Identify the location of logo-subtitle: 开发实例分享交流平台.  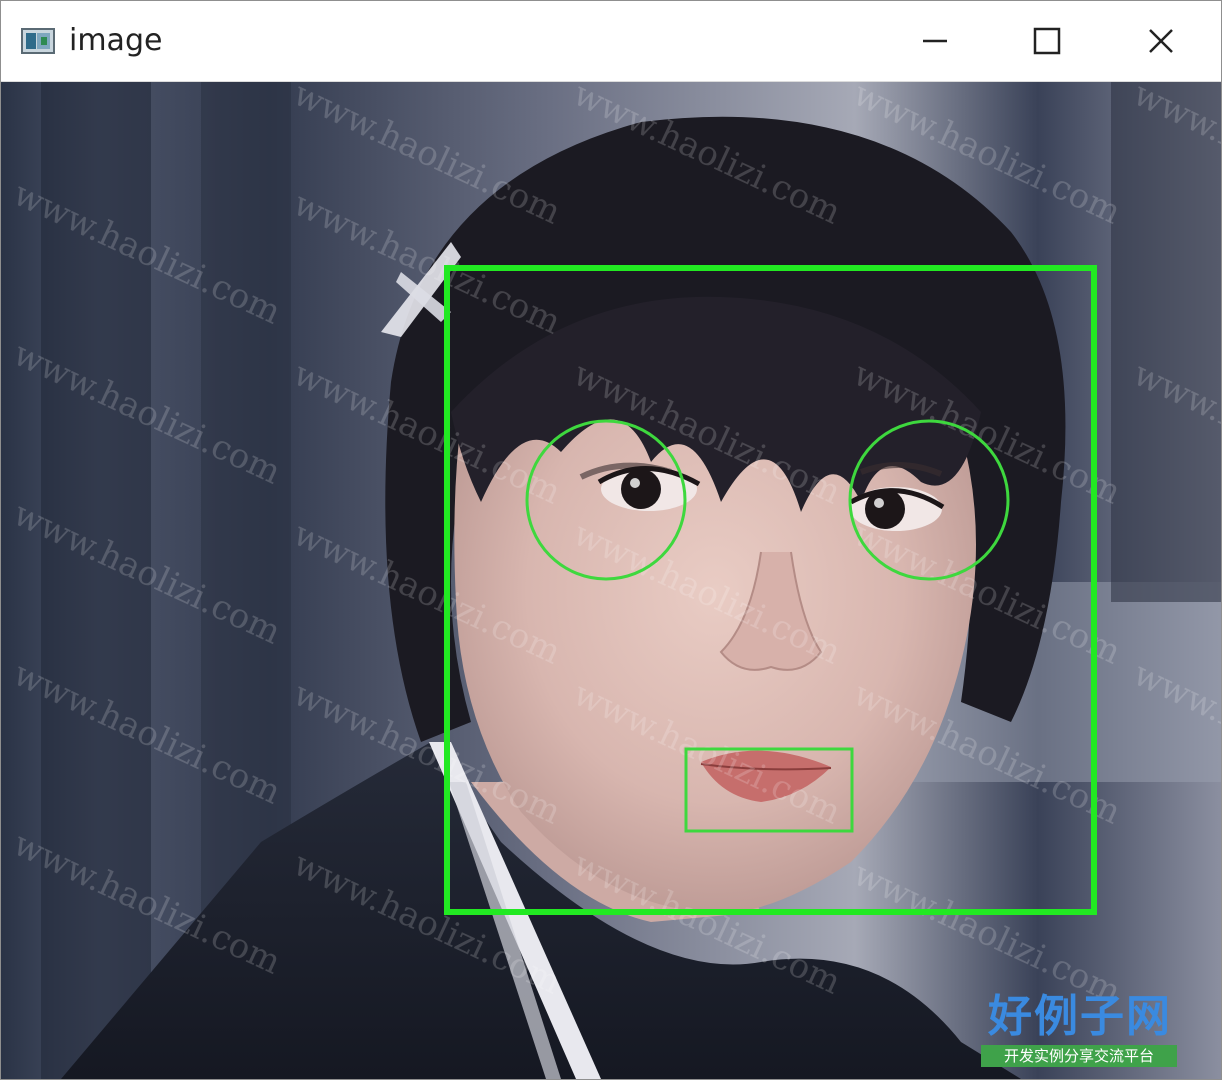
(1079, 1056).